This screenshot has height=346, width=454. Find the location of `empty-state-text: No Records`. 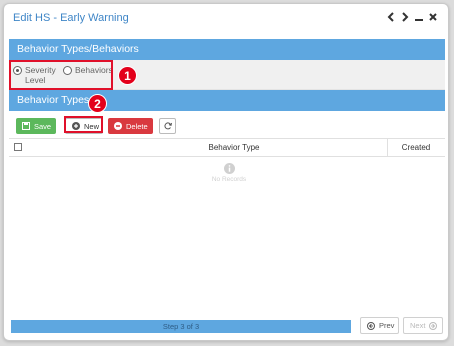

empty-state-text: No Records is located at coordinates (229, 179).